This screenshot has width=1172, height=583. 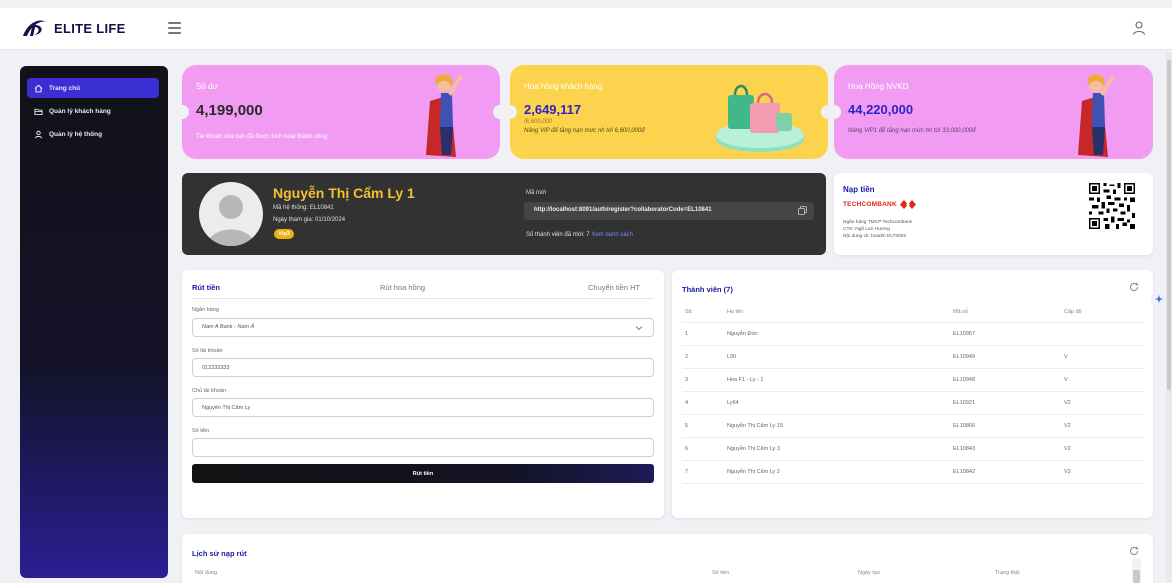 I want to click on table-cell: Ly64, so click(x=840, y=403).